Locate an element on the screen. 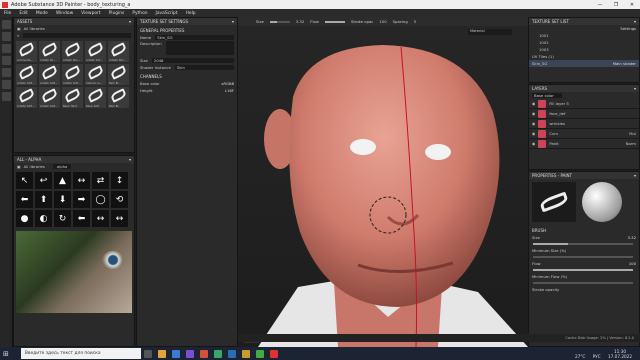 The width and height of the screenshot is (640, 360). browser-icon is located at coordinates (175, 353).